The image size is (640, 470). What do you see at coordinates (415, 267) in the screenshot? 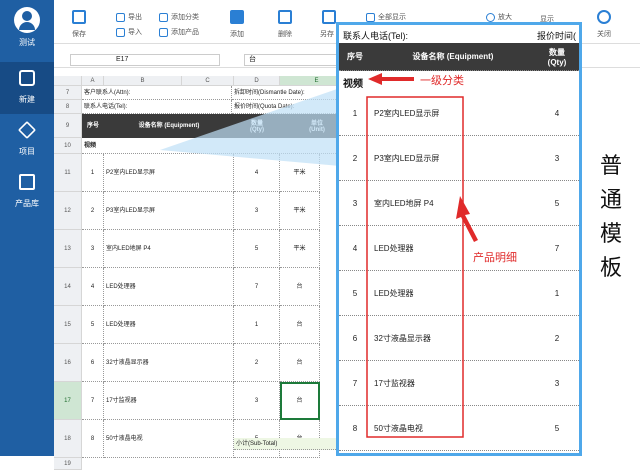
I see `product-detail-box` at bounding box center [415, 267].